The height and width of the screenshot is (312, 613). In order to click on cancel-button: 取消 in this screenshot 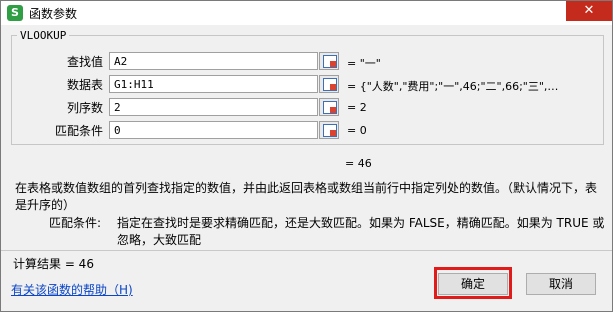, I will do `click(561, 284)`.